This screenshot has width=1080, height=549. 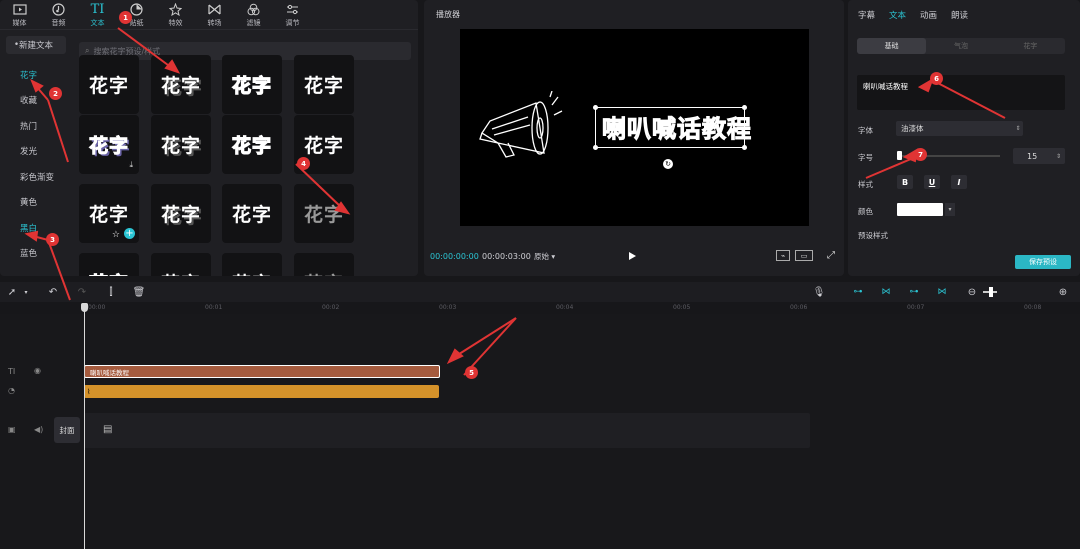 I want to click on preview-axis-icon: ⋈, so click(x=942, y=292).